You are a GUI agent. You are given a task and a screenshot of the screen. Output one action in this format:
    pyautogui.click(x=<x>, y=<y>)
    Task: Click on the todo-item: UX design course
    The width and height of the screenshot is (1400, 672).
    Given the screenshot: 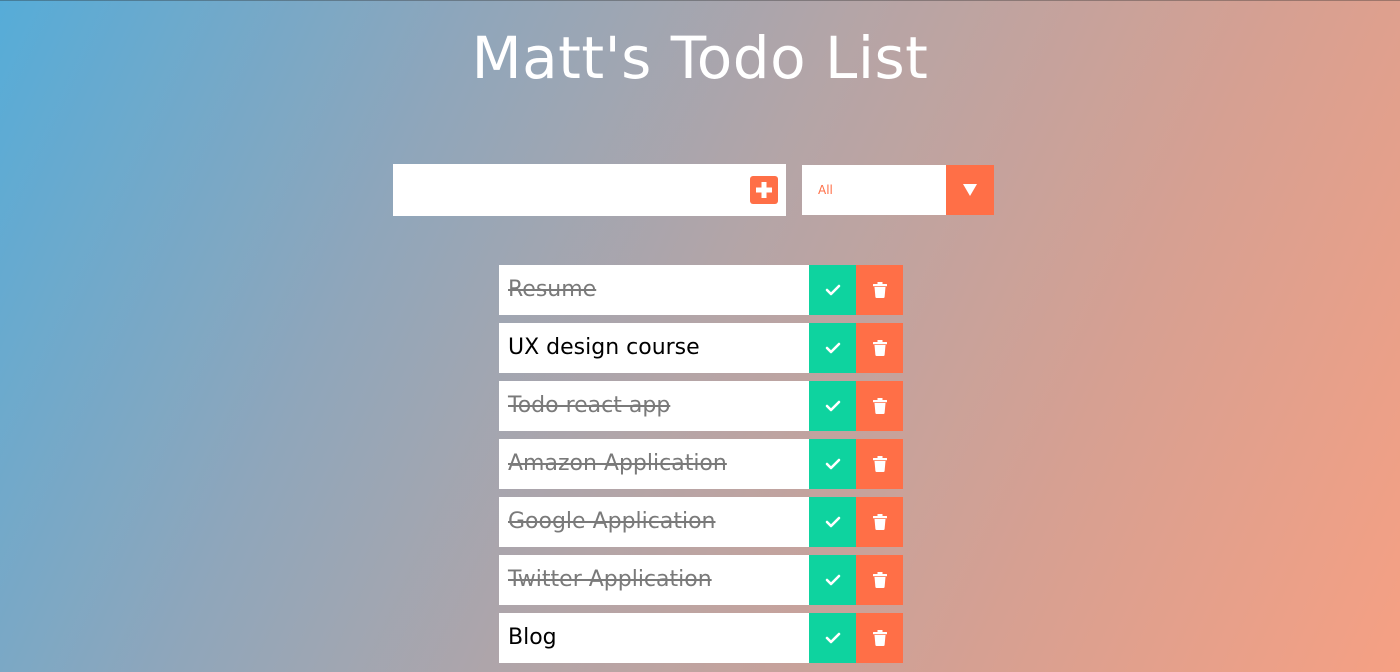 What is the action you would take?
    pyautogui.click(x=701, y=348)
    